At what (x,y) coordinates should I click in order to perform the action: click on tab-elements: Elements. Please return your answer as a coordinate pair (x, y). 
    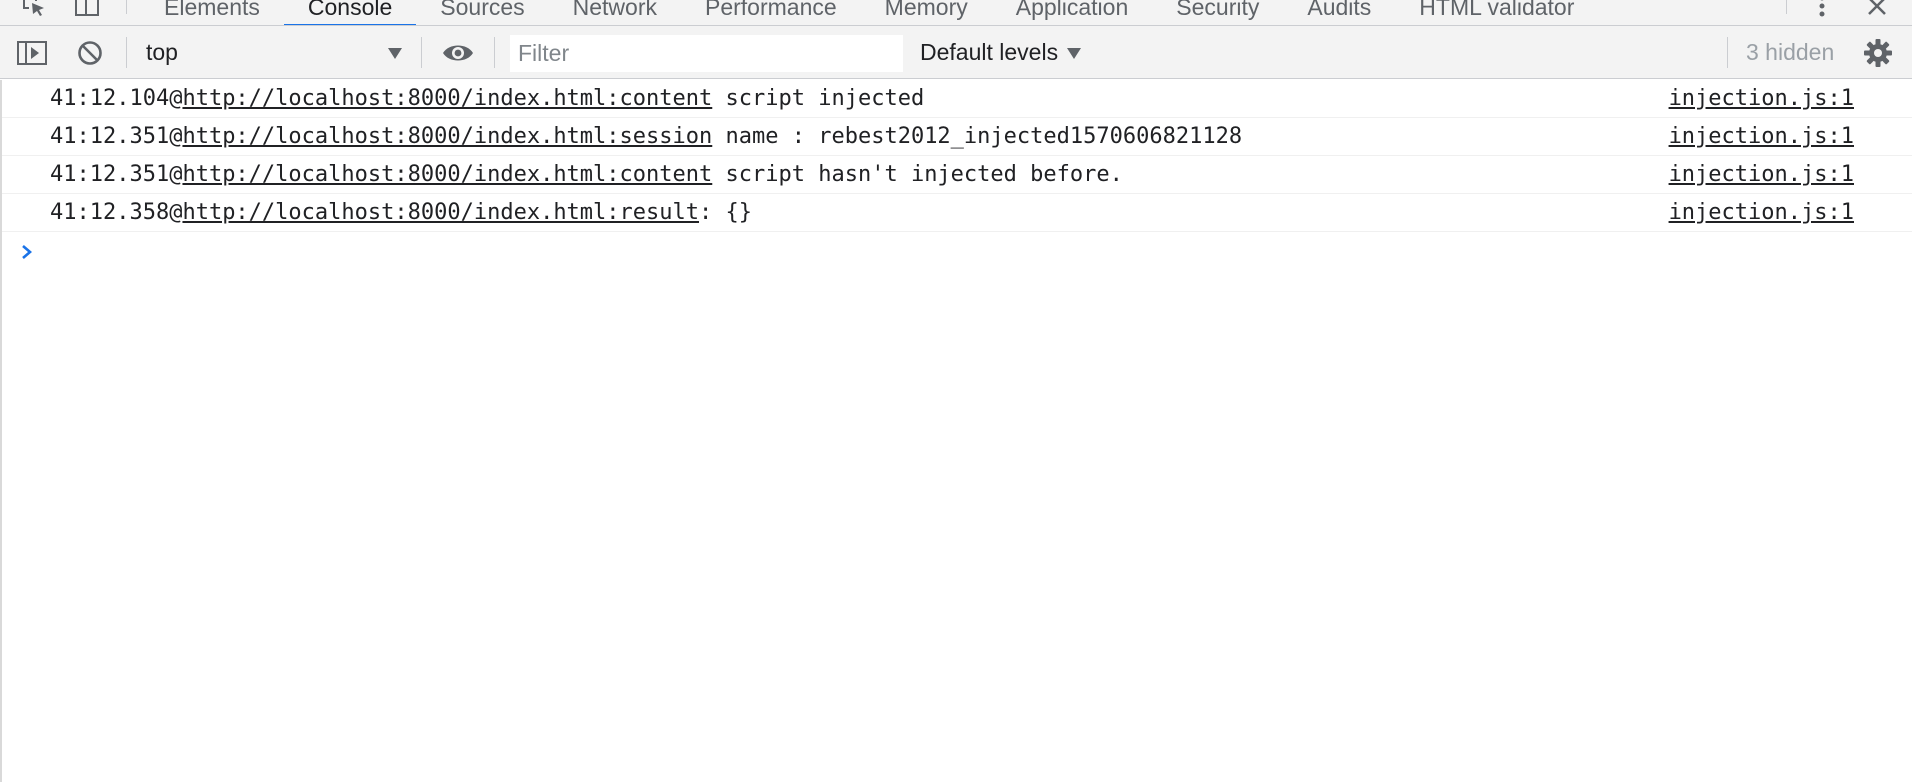
    Looking at the image, I should click on (212, 12).